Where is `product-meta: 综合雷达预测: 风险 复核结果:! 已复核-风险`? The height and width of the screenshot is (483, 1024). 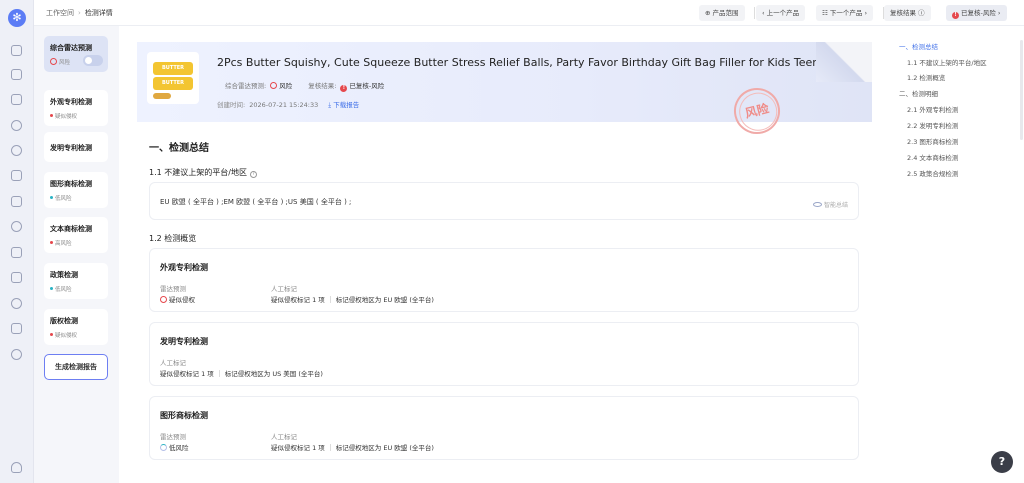
product-meta: 综合雷达预测: 风险 复核结果:! 已复核-风险 is located at coordinates (305, 87).